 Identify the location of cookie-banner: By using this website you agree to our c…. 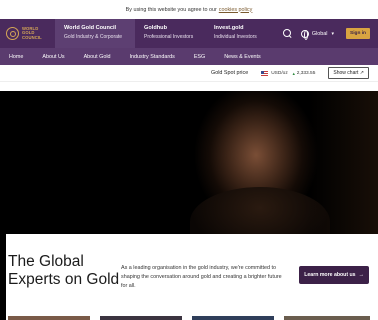
(189, 9).